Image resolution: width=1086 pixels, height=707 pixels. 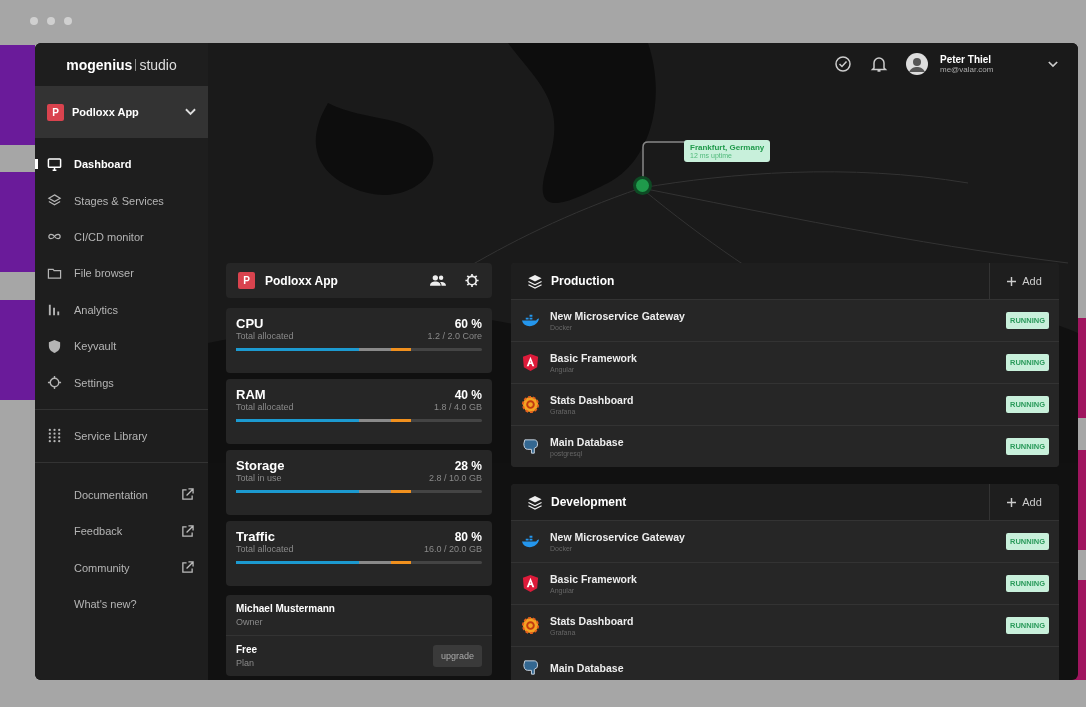 What do you see at coordinates (260, 465) in the screenshot?
I see `metric-name: Storage` at bounding box center [260, 465].